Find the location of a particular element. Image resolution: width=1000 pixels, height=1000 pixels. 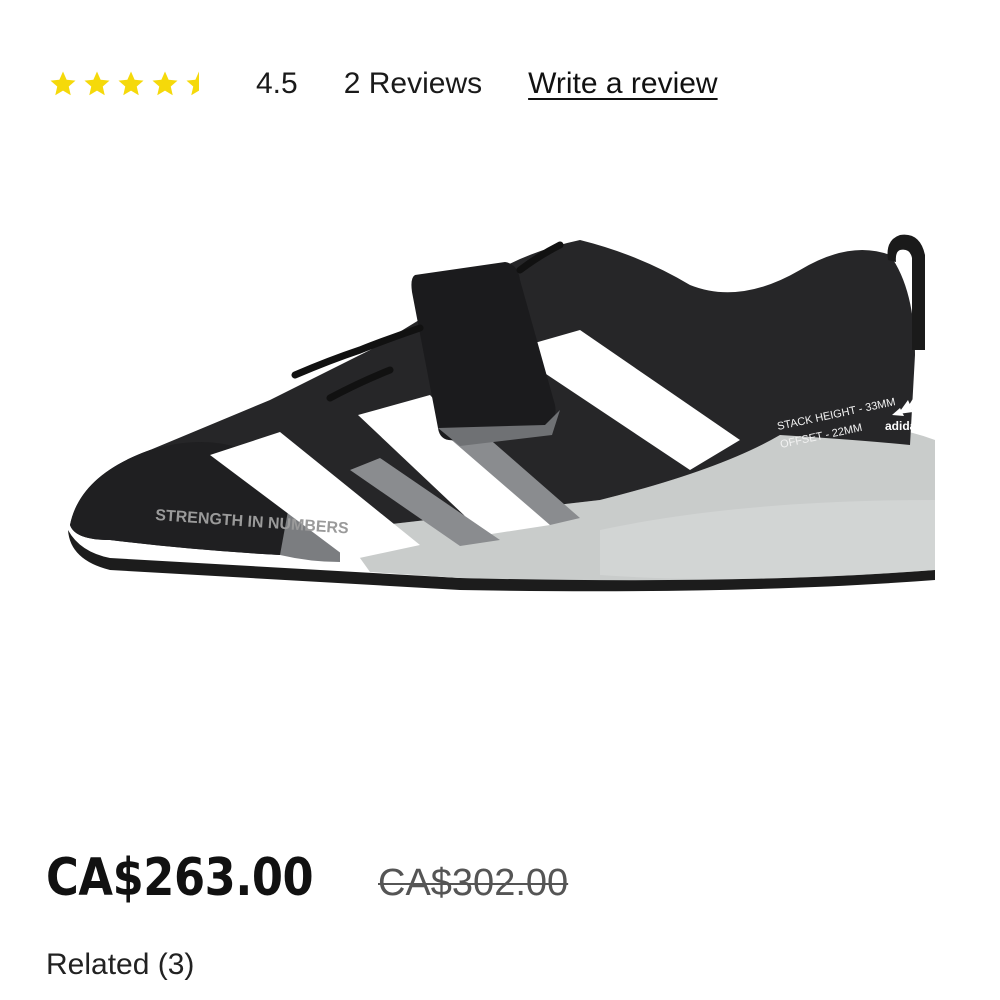

original-price: CA$302.00 is located at coordinates (473, 883).